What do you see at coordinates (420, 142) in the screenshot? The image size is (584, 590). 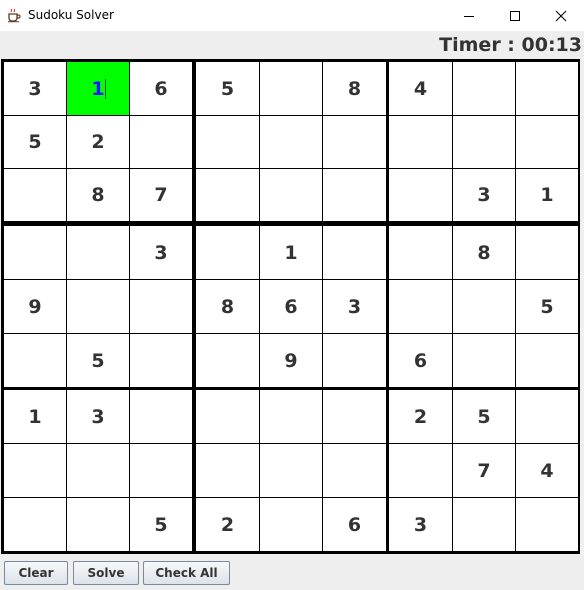 I see `sudoku-cell-r2-c7` at bounding box center [420, 142].